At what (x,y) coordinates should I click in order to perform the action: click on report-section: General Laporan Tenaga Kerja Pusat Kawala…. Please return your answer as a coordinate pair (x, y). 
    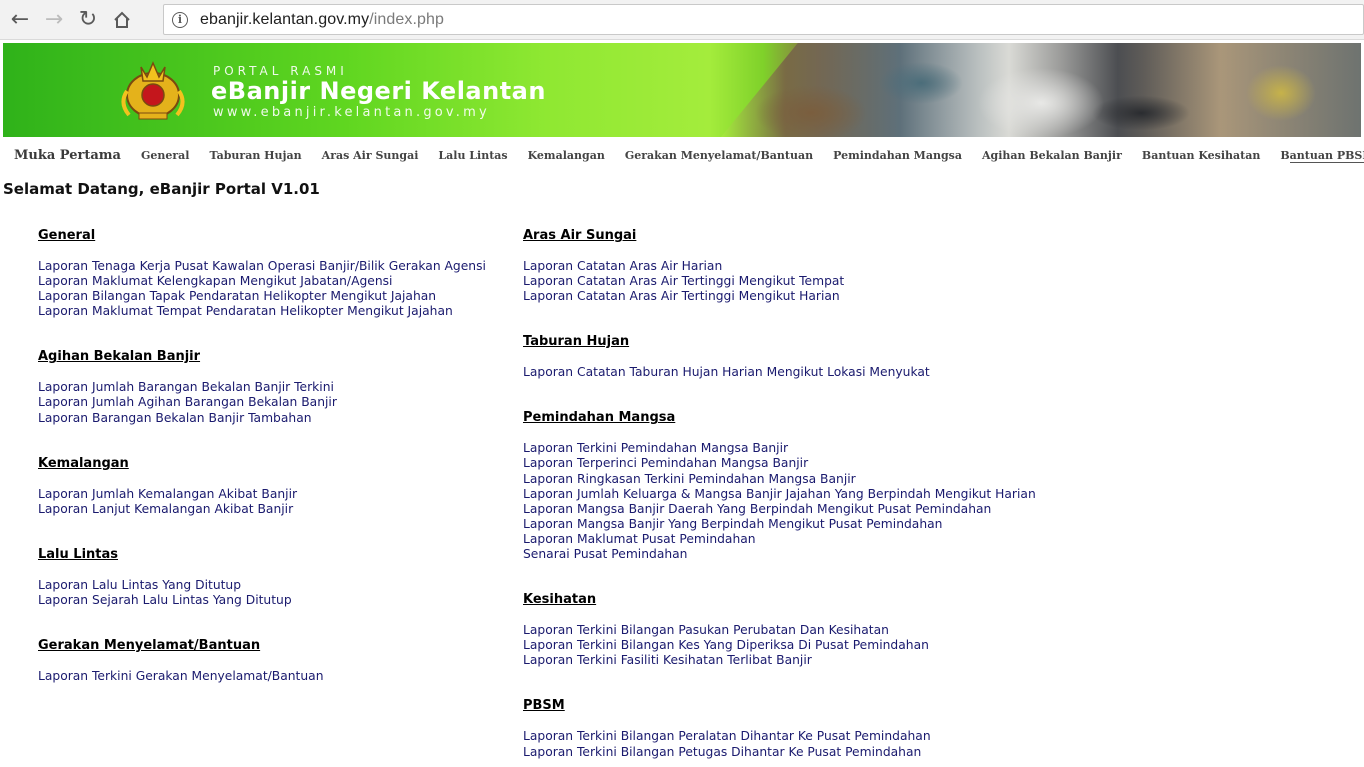
    Looking at the image, I should click on (262, 288).